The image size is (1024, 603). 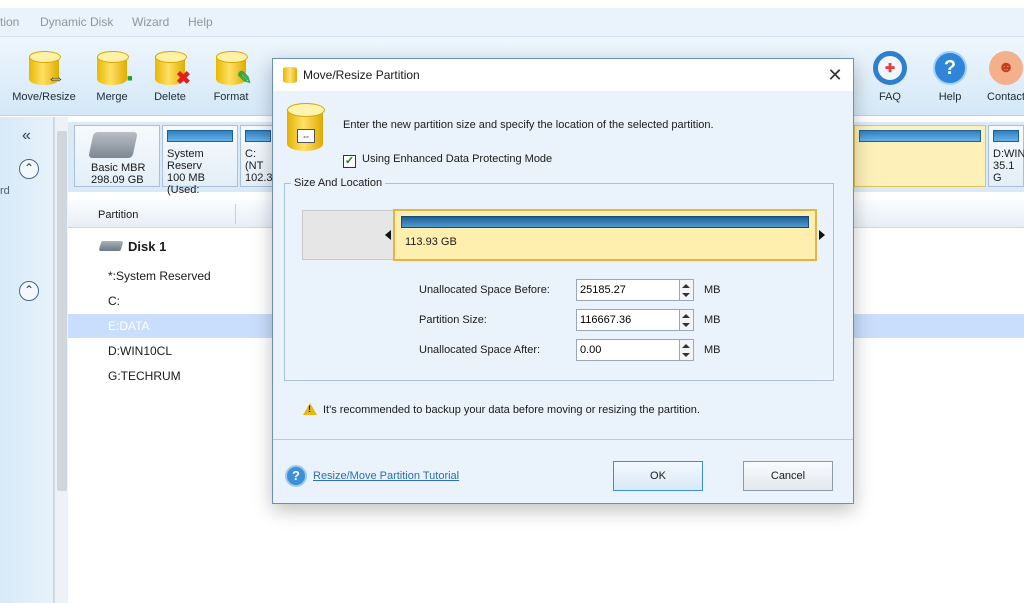 I want to click on before-space-label: Unallocated Space Before:, so click(x=484, y=290).